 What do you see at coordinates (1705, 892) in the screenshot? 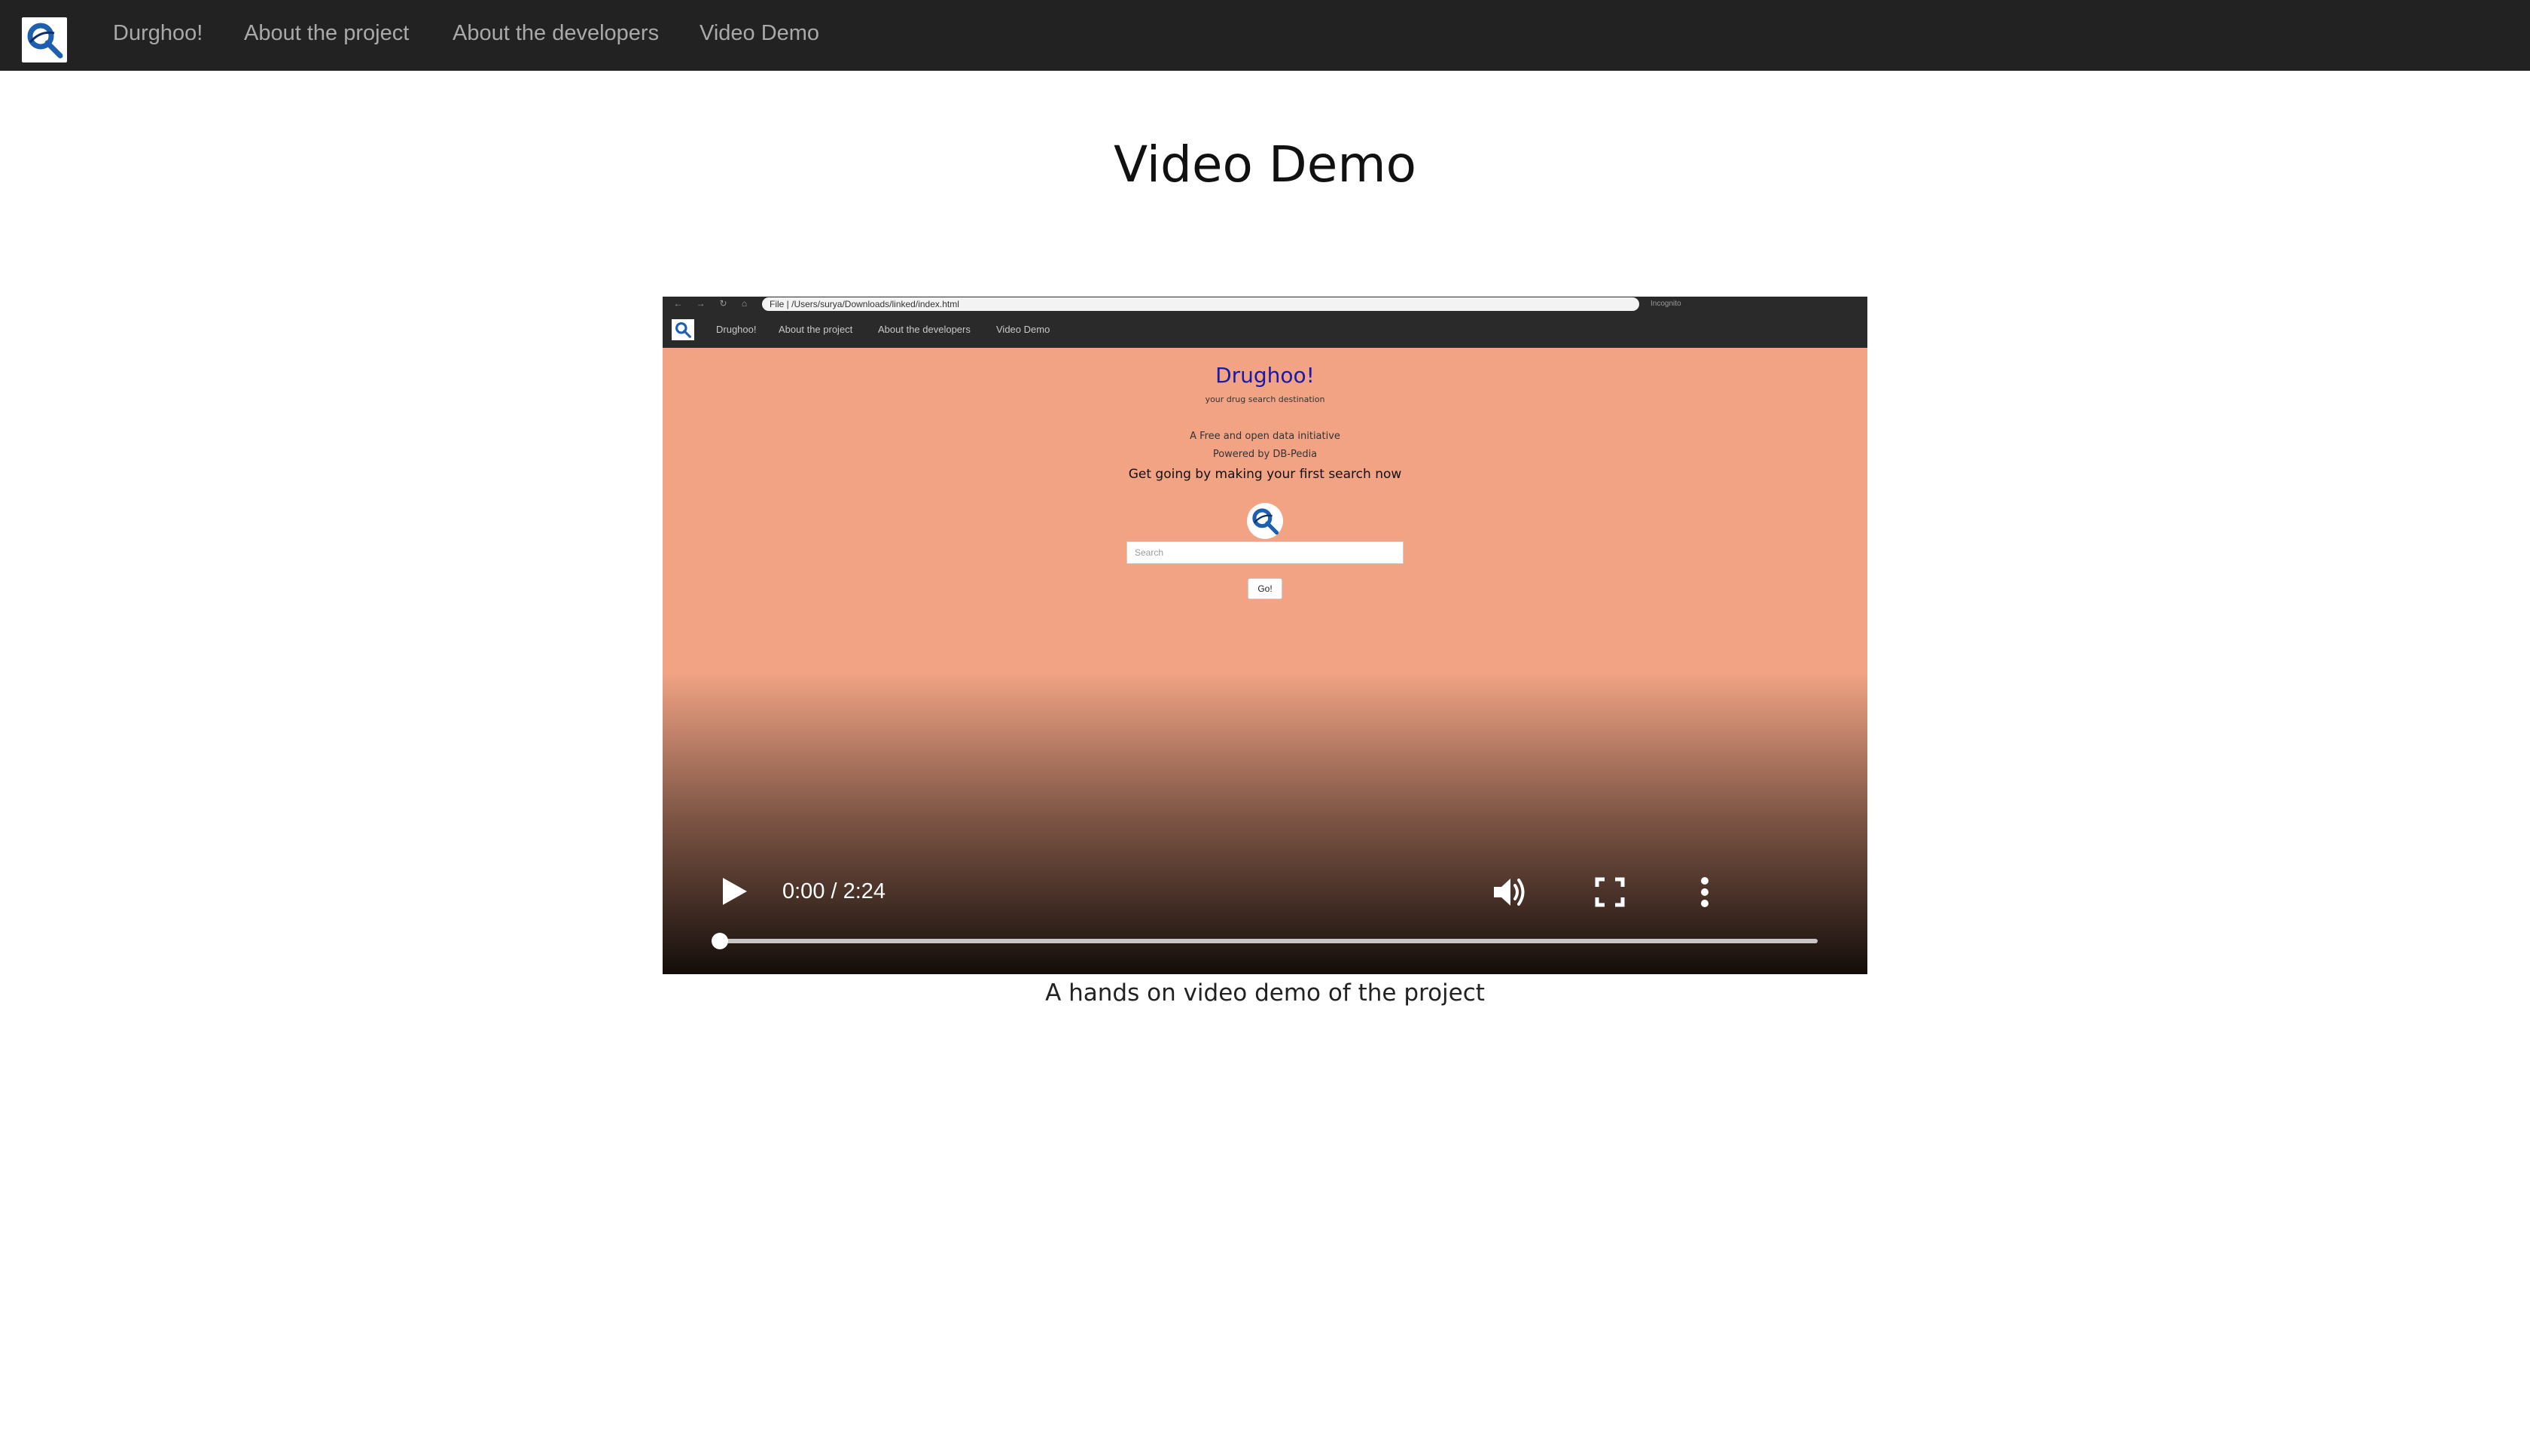
I see `more-options-icon` at bounding box center [1705, 892].